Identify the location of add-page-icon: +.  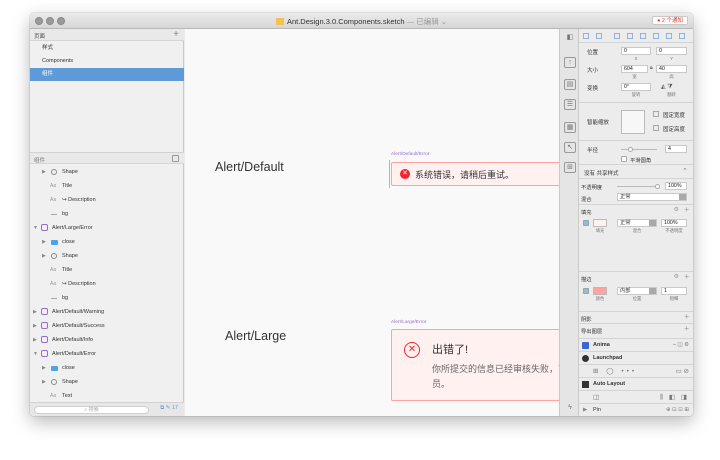
(176, 34).